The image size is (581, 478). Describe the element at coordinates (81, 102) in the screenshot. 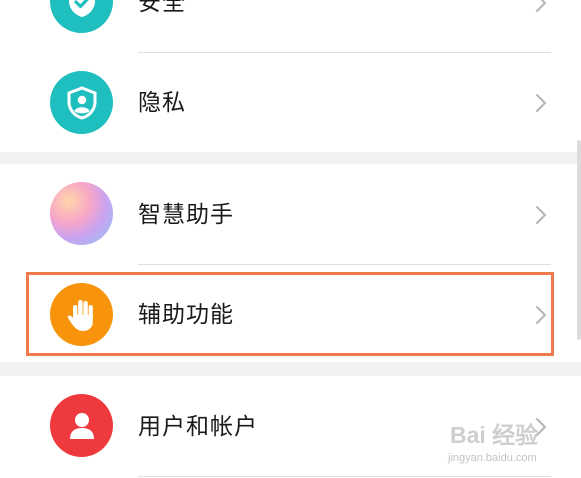

I see `shield-person-icon` at that location.